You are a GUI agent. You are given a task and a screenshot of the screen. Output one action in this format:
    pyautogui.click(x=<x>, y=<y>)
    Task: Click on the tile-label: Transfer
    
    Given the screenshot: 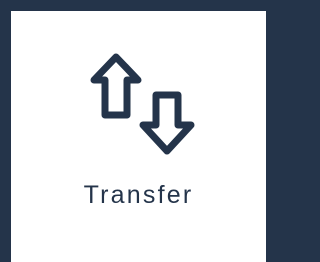 What is the action you would take?
    pyautogui.click(x=138, y=195)
    